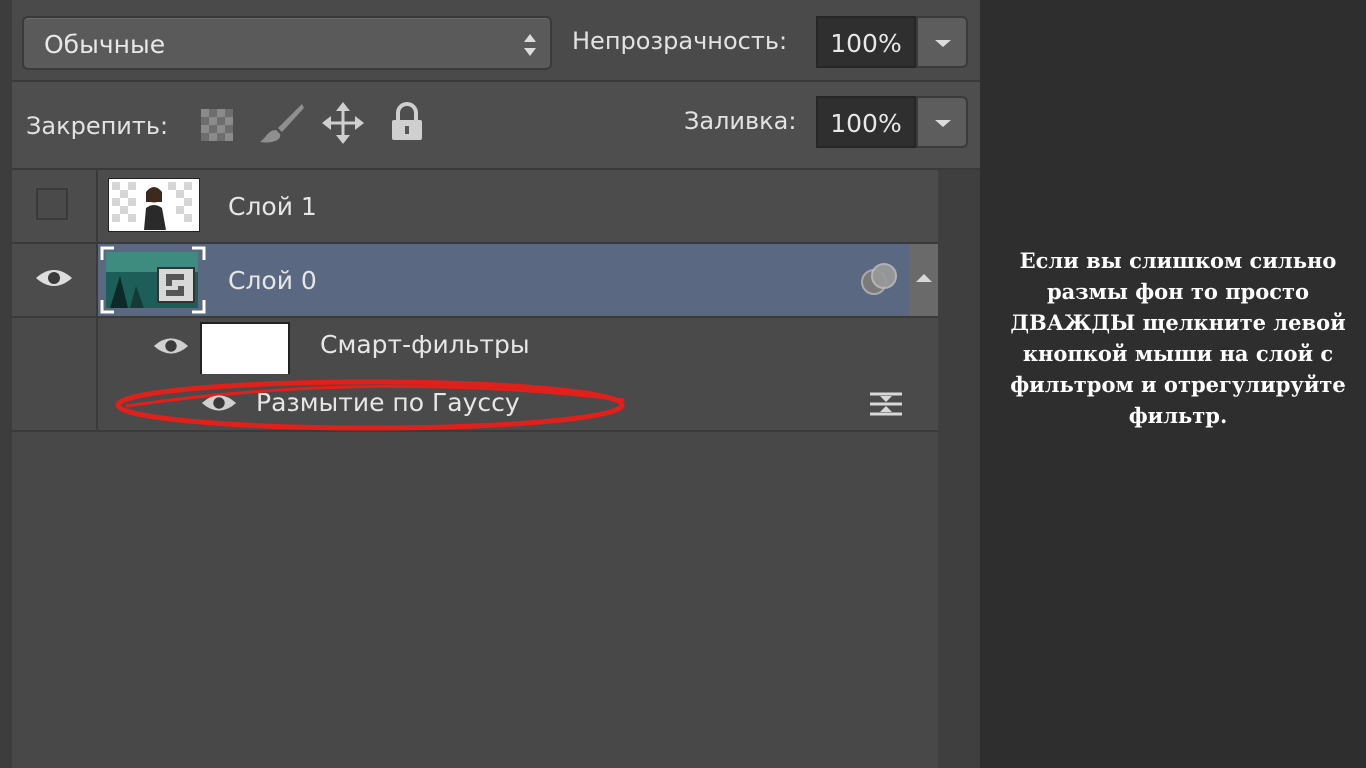  I want to click on lock-all-icon, so click(407, 122).